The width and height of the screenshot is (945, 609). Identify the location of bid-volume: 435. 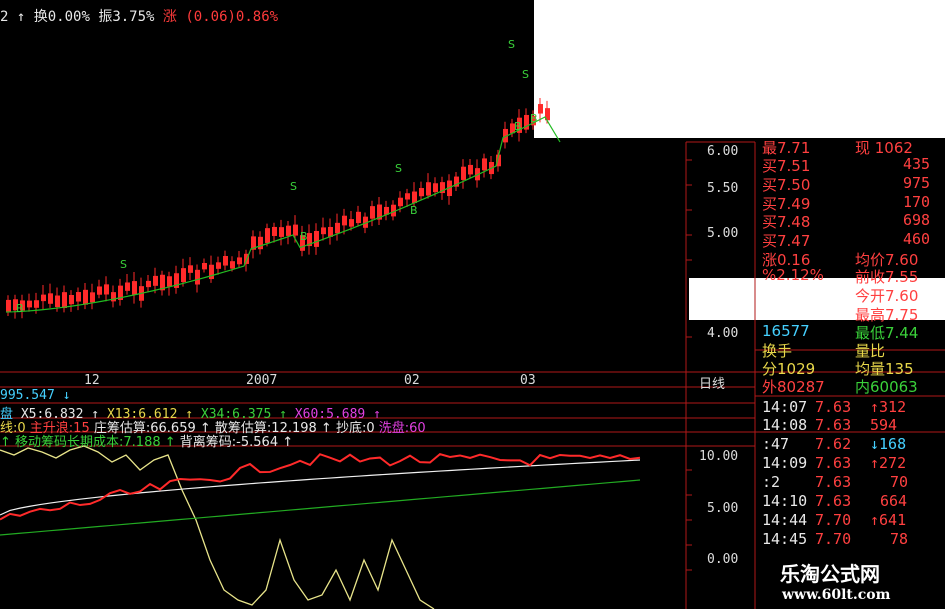
(917, 164).